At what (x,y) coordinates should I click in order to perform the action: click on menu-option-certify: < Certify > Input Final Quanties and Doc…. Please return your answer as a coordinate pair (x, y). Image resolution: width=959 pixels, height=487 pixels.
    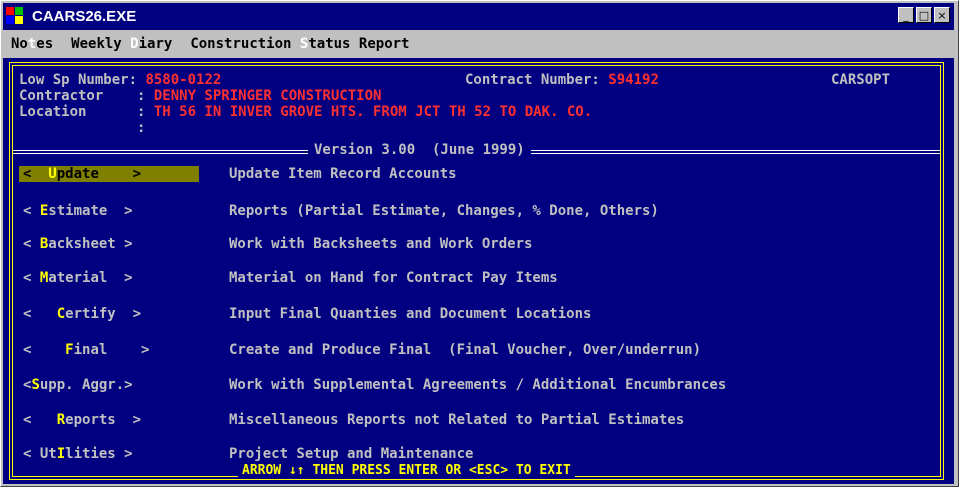
    Looking at the image, I should click on (305, 314).